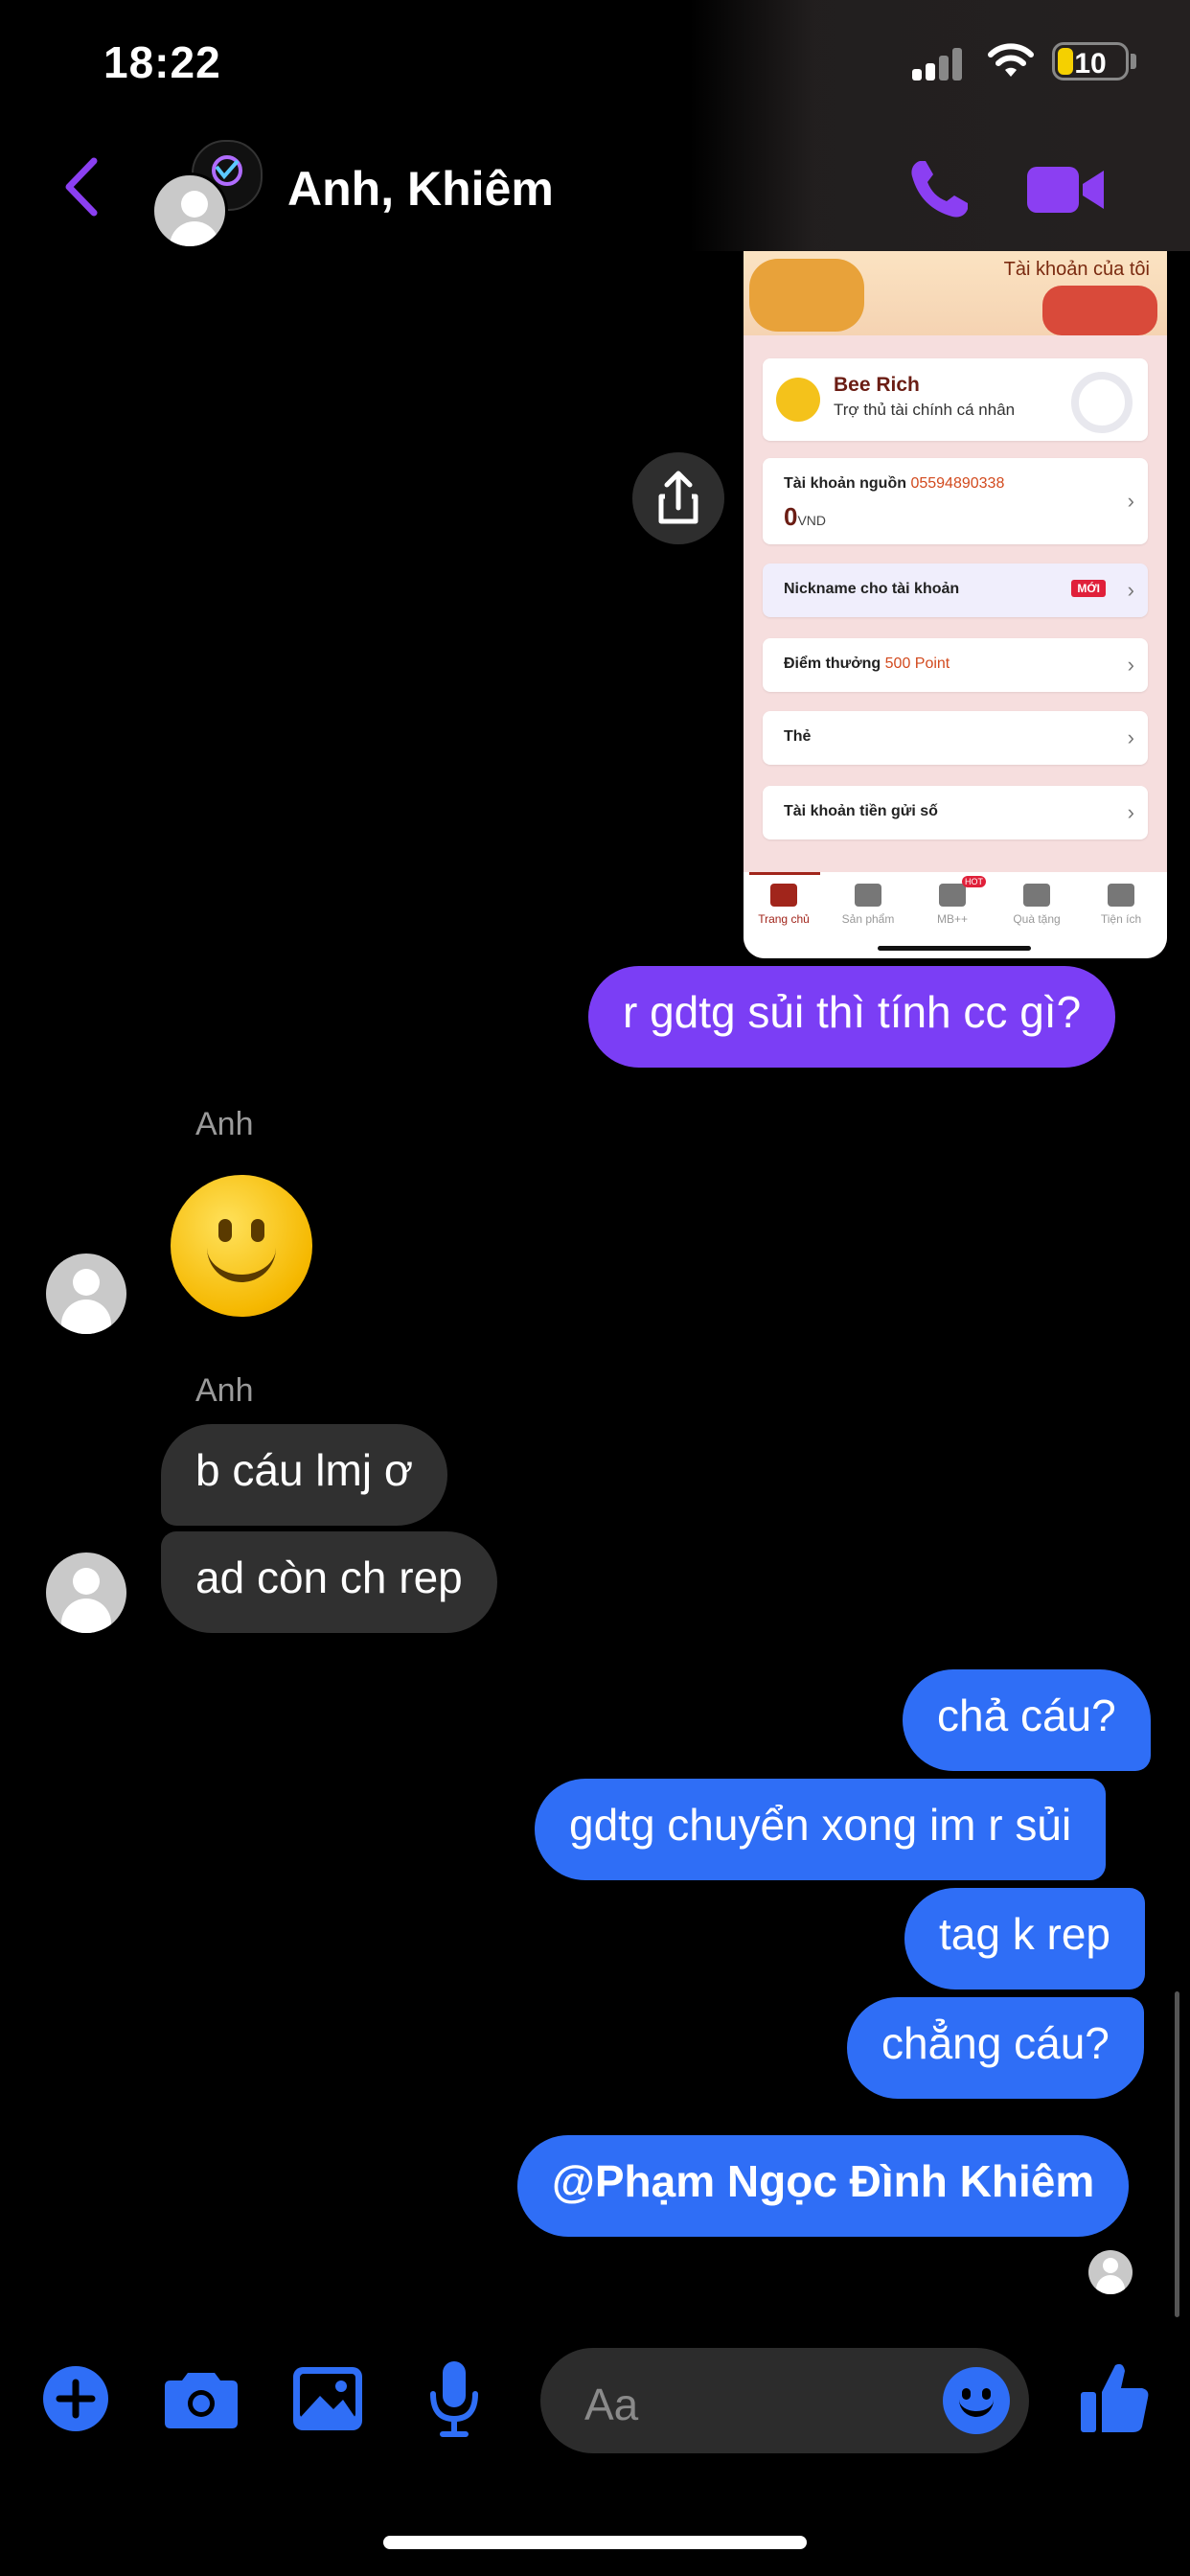 The width and height of the screenshot is (1190, 2576). What do you see at coordinates (1100, 310) in the screenshot?
I see `kids-illustration` at bounding box center [1100, 310].